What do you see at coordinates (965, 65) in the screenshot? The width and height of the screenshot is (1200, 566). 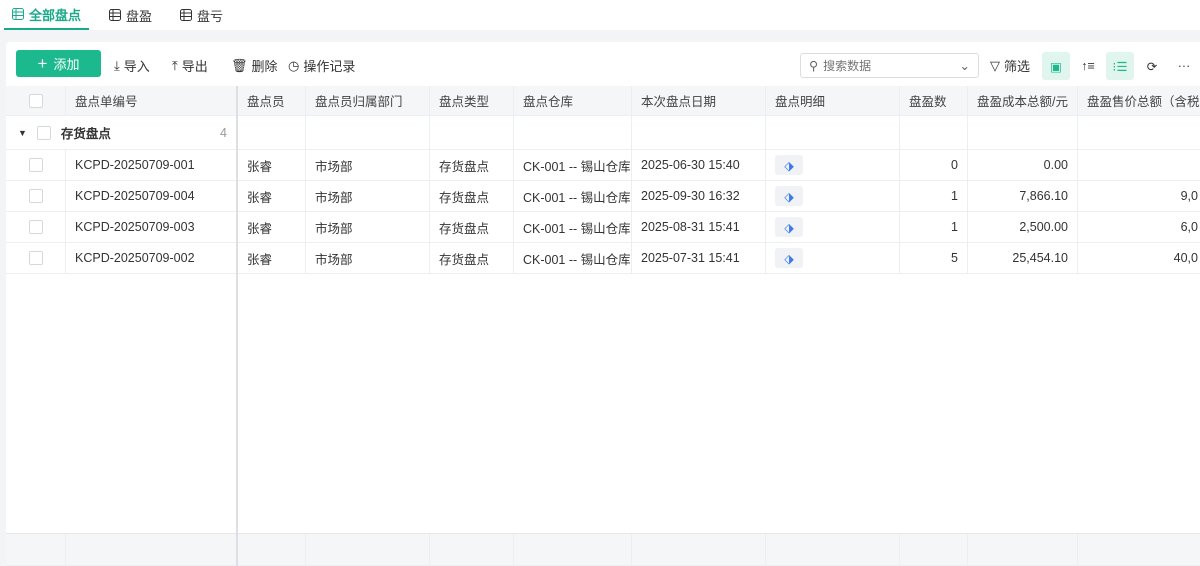 I see `chevron-down-icon: ⌄` at bounding box center [965, 65].